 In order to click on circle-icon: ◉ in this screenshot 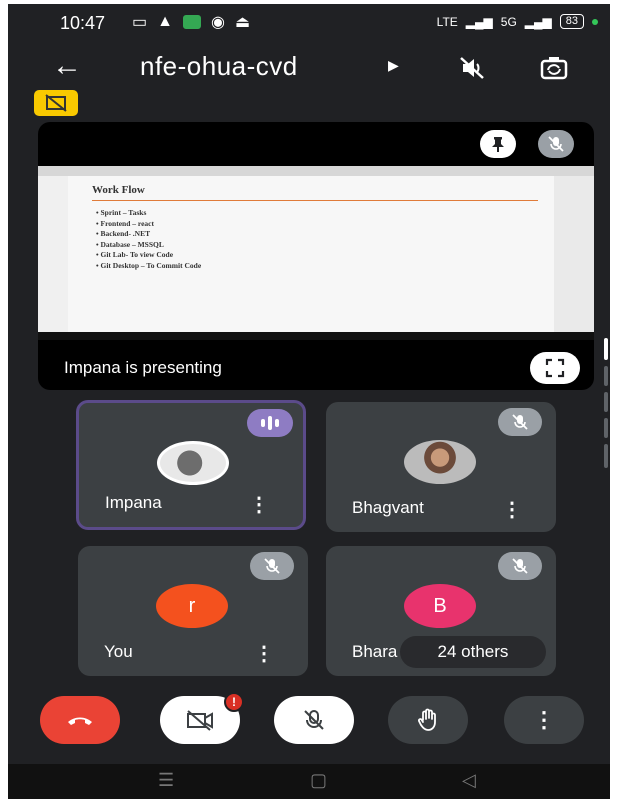, I will do `click(217, 22)`.